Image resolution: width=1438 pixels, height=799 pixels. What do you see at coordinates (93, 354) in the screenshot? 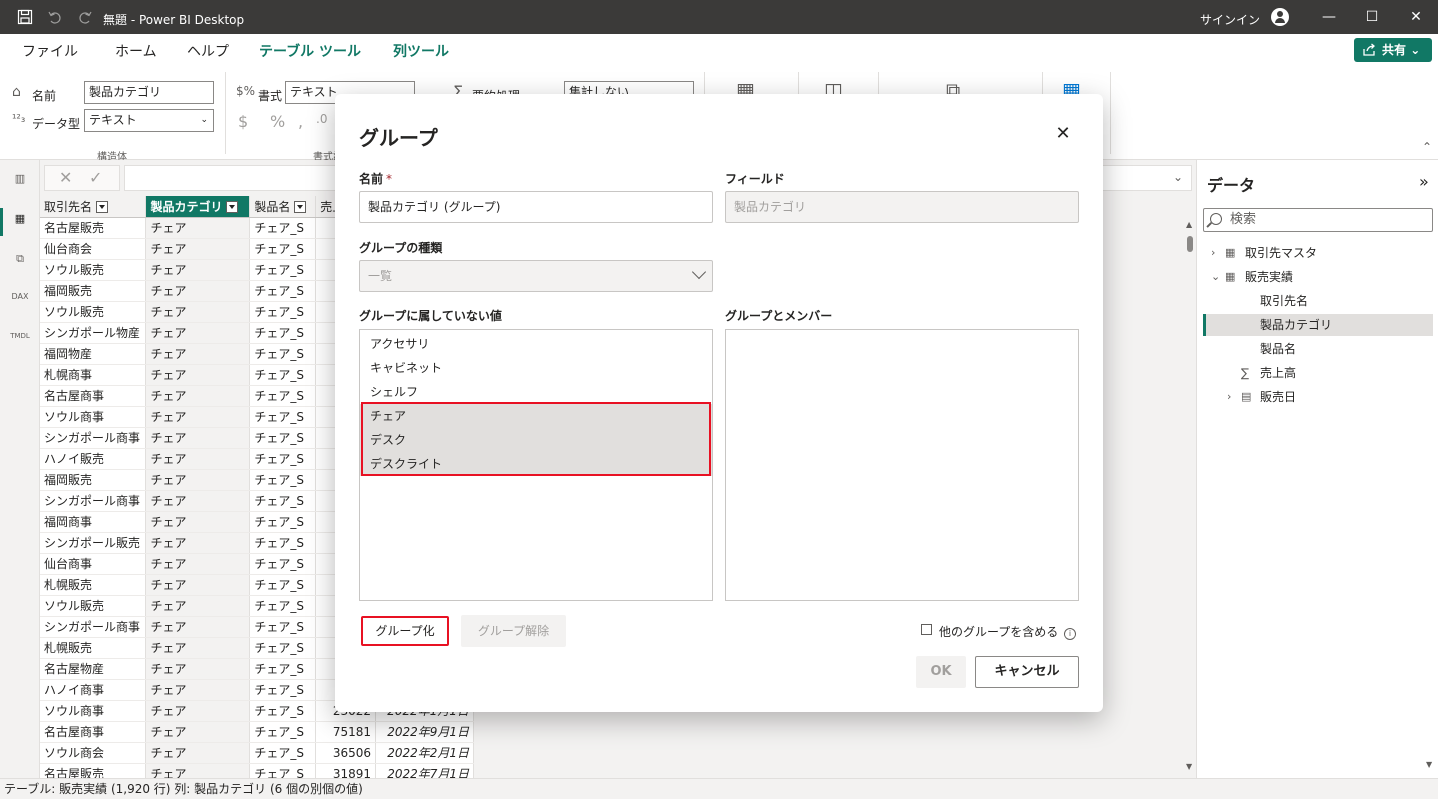
I see `table-cell: 福岡物産` at bounding box center [93, 354].